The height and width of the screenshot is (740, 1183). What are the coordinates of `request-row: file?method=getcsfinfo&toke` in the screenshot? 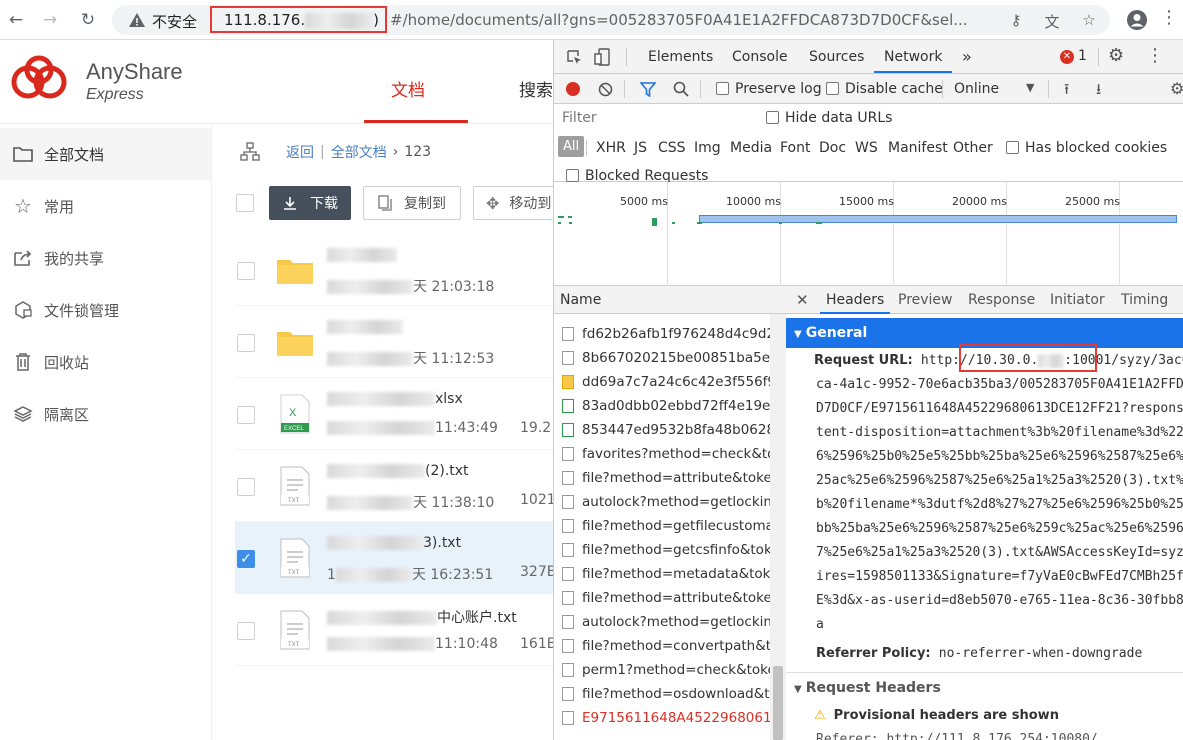 It's located at (662, 550).